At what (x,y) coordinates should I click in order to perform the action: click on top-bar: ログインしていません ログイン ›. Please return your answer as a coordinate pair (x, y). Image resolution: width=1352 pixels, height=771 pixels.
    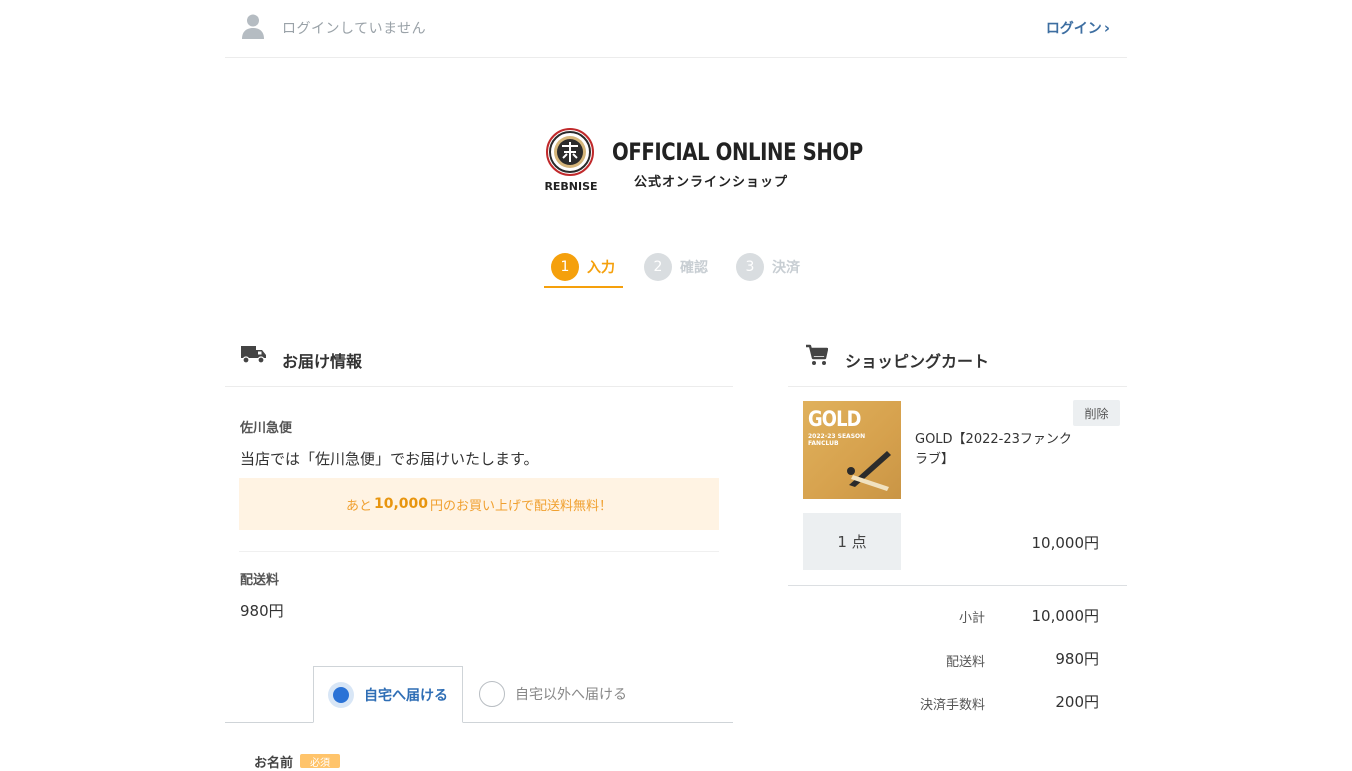
    Looking at the image, I should click on (676, 29).